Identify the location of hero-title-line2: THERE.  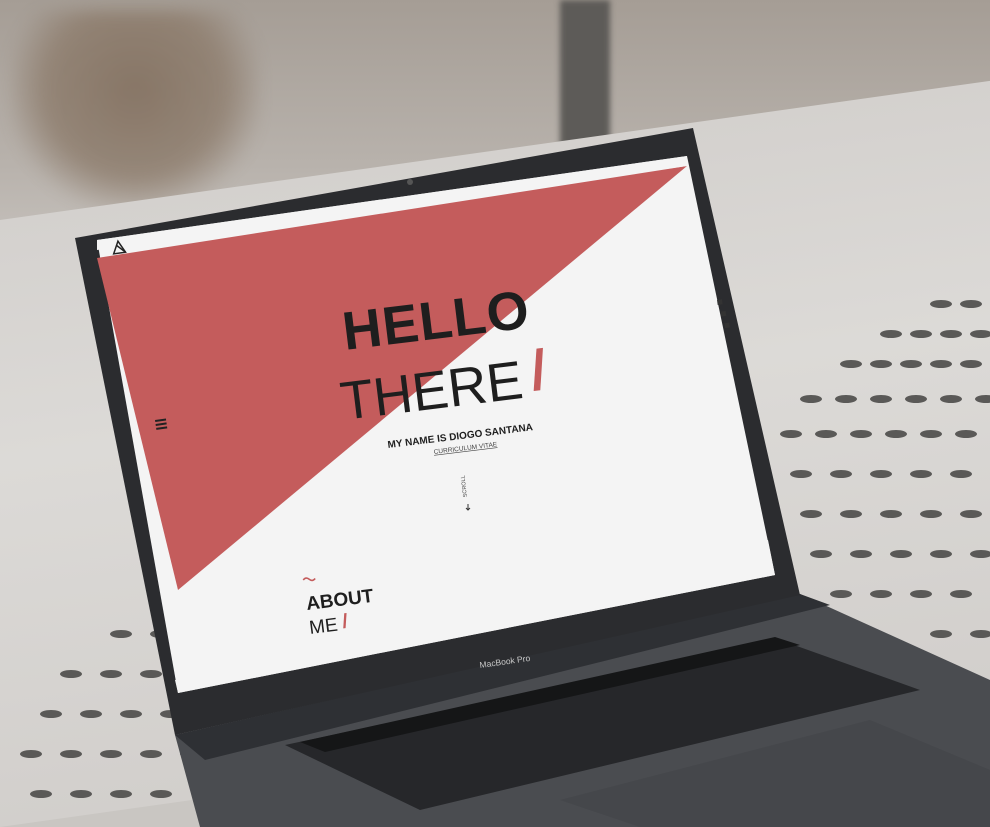
(431, 391).